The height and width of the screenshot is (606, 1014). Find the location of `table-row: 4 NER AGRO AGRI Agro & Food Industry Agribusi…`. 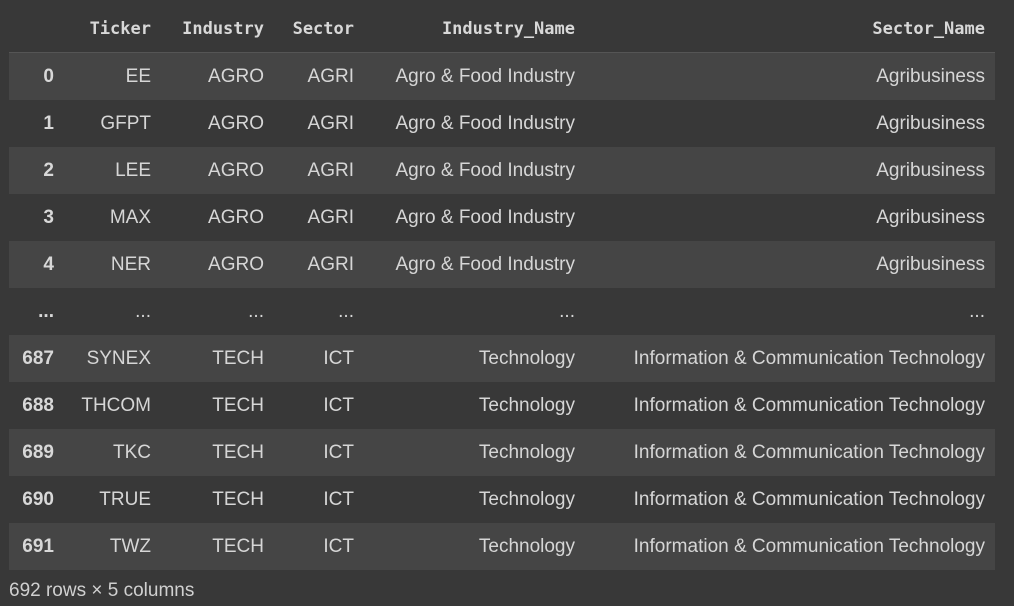

table-row: 4 NER AGRO AGRI Agro & Food Industry Agribusi… is located at coordinates (502, 264).